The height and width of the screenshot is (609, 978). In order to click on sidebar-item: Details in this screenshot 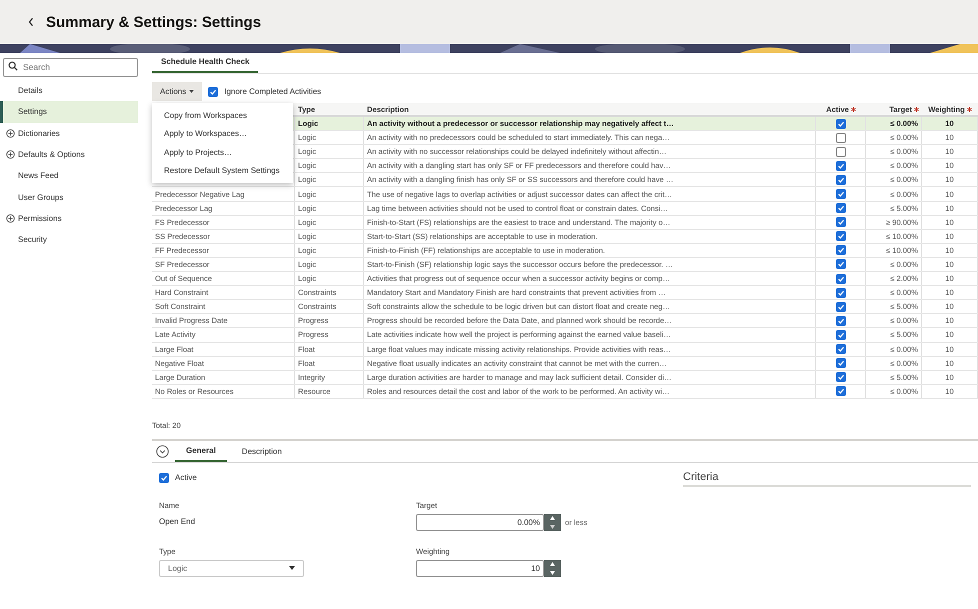, I will do `click(70, 91)`.